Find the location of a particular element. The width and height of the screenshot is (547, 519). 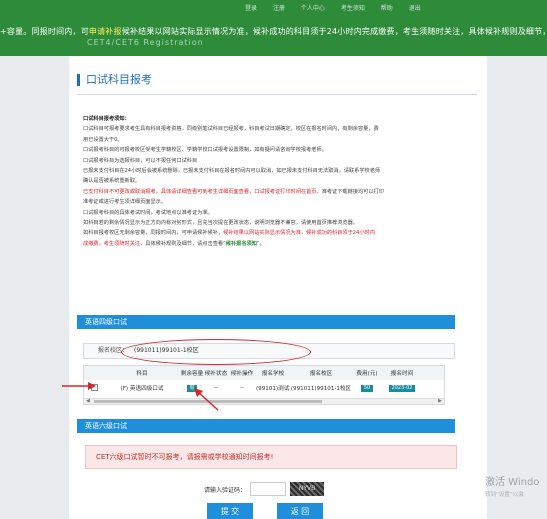

subject-checkbox is located at coordinates (94, 387).